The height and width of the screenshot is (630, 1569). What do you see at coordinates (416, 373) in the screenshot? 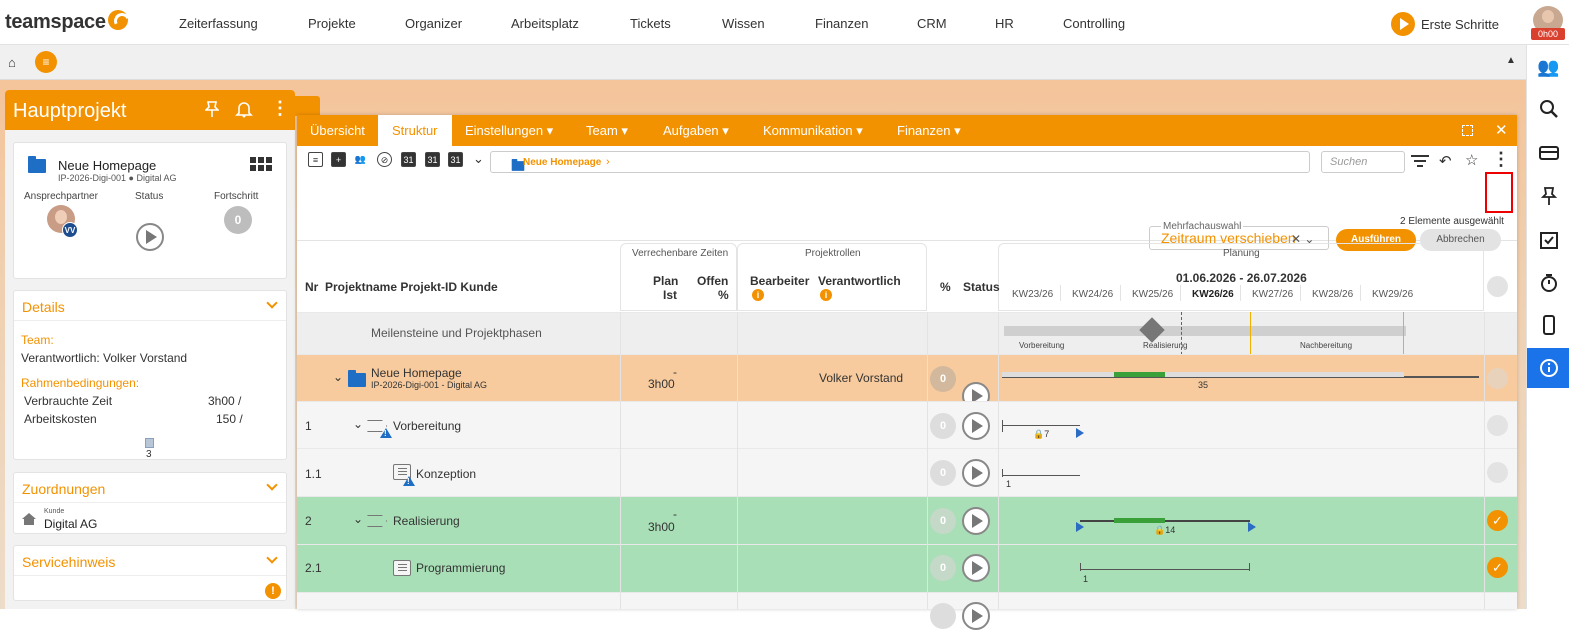
I see `row-name: Neue Homepage` at bounding box center [416, 373].